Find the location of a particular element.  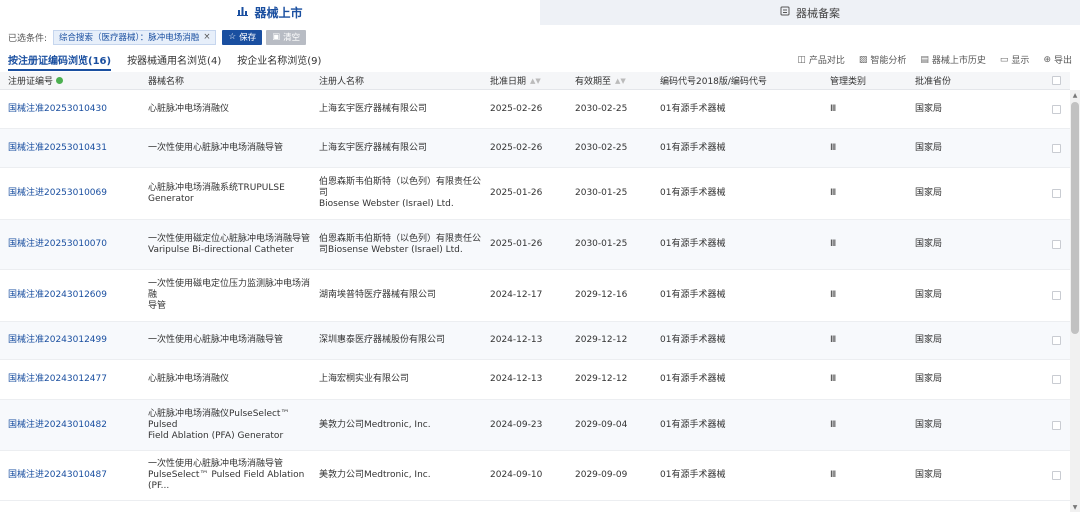

clear-button-label: 清空 is located at coordinates (292, 38).